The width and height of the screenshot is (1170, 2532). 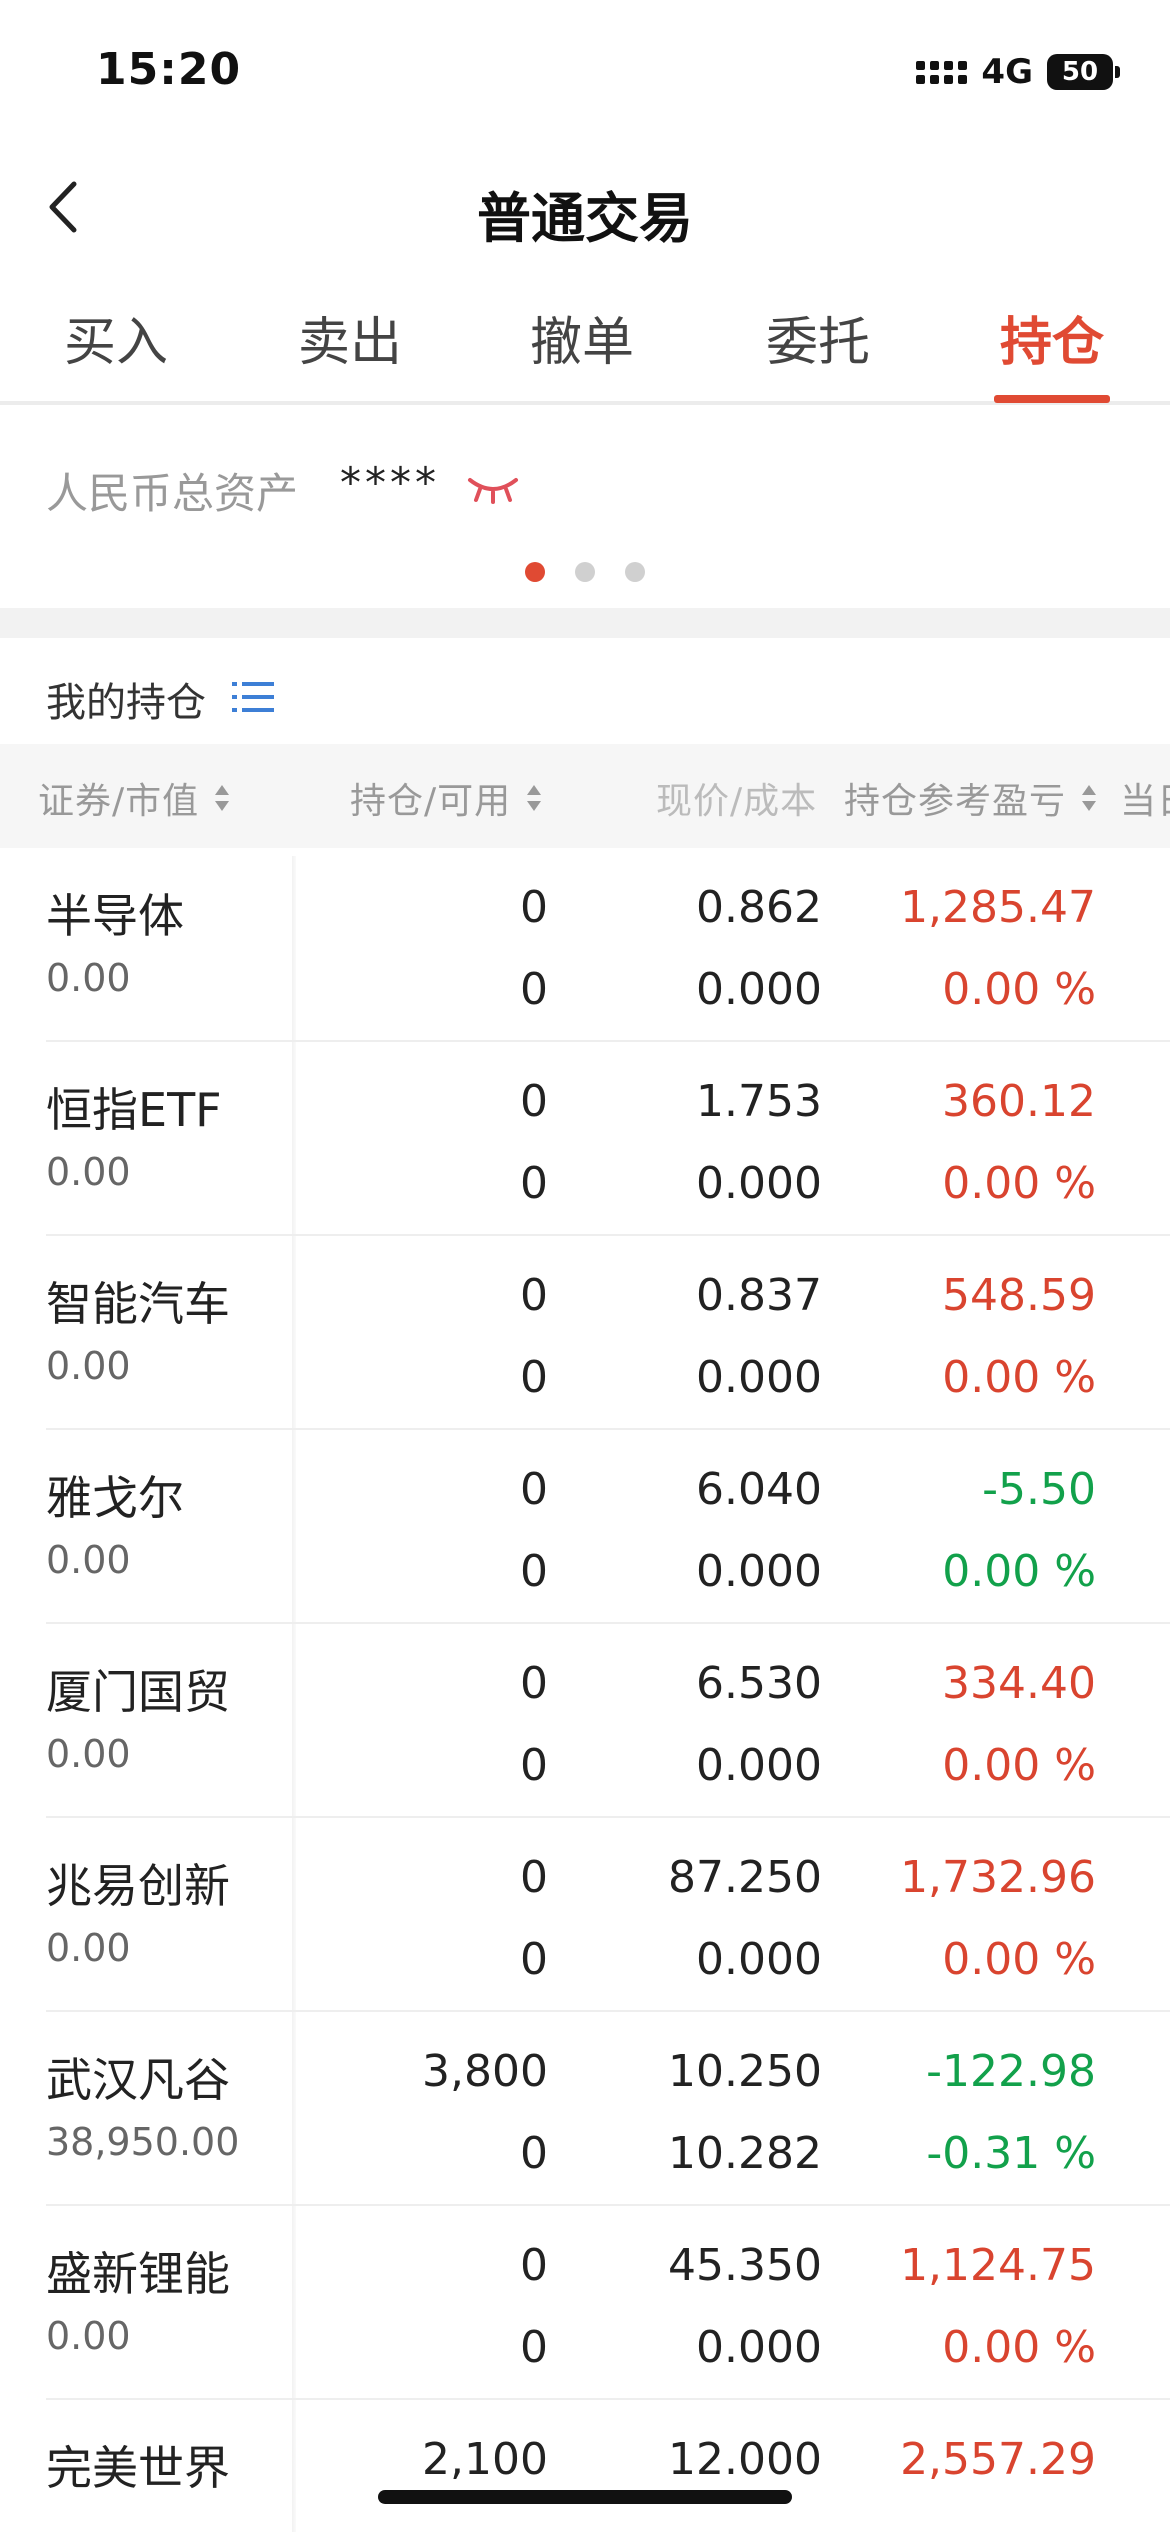 I want to click on security-name: 武汉凡谷, so click(x=138, y=2080).